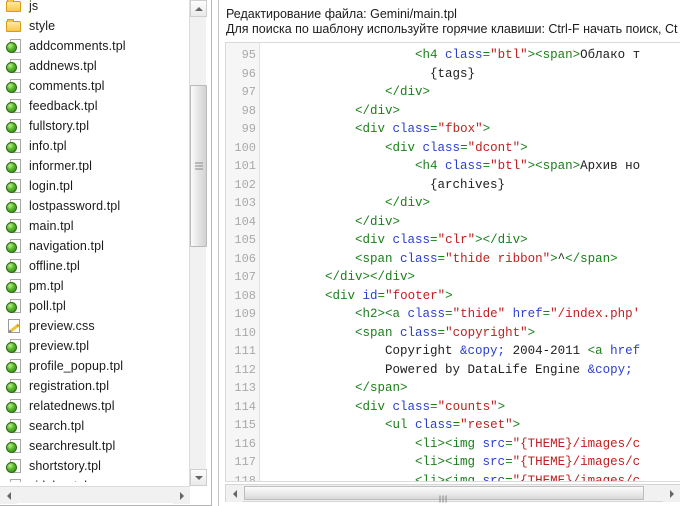 Image resolution: width=680 pixels, height=506 pixels. I want to click on code-line: 104 </div>, so click(453, 222).